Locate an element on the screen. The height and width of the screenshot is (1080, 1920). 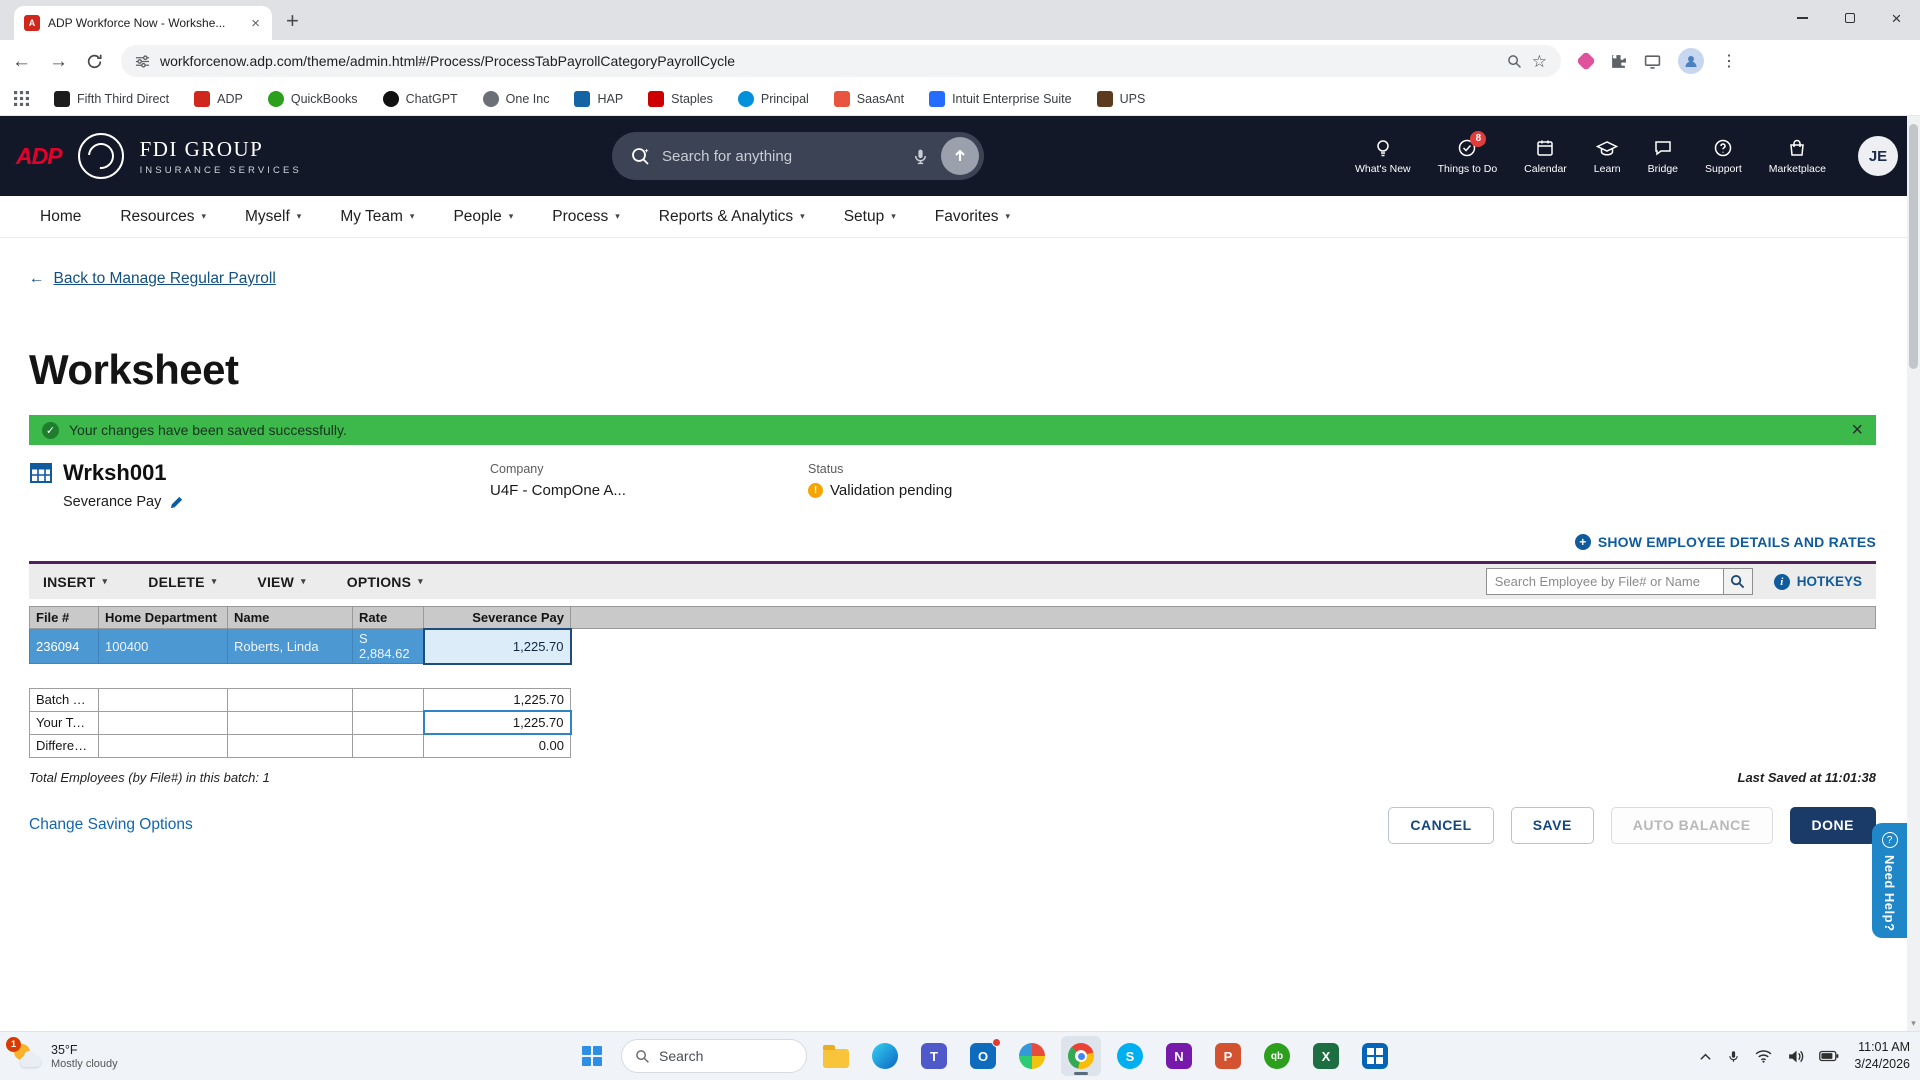
bookmark-principal: Principal is located at coordinates (773, 98).